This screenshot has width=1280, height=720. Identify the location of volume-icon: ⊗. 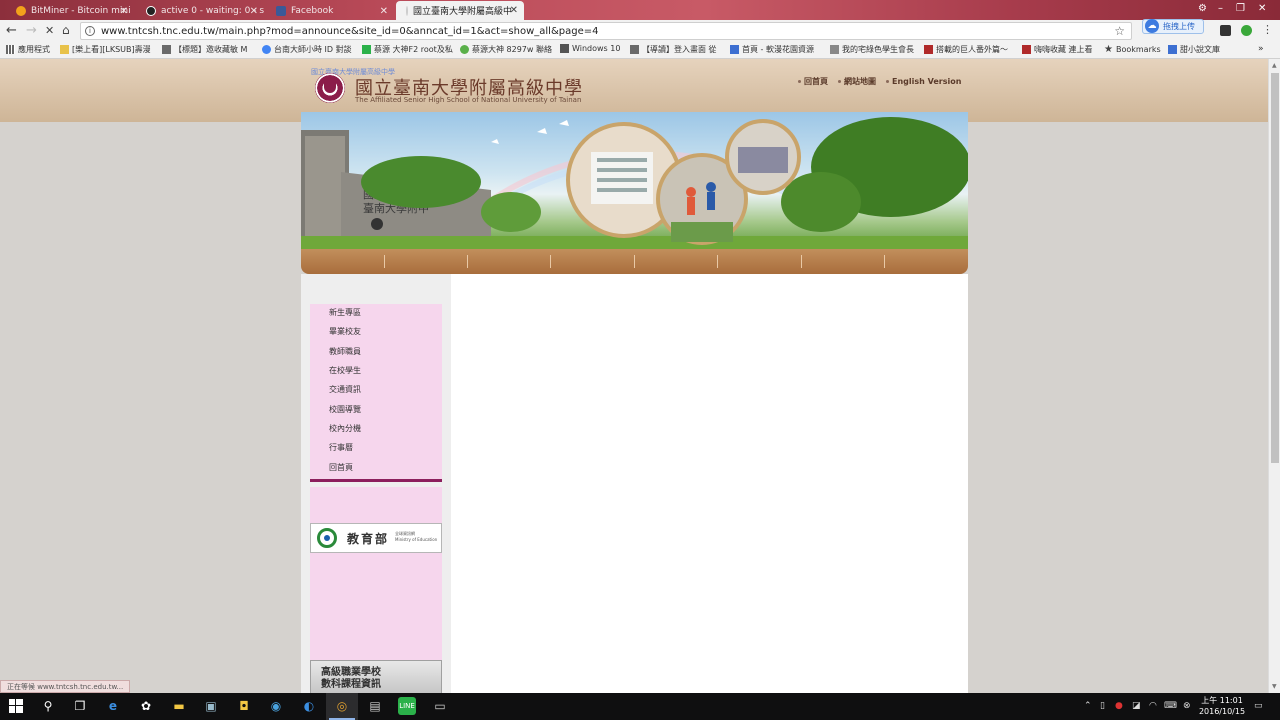
(1187, 706).